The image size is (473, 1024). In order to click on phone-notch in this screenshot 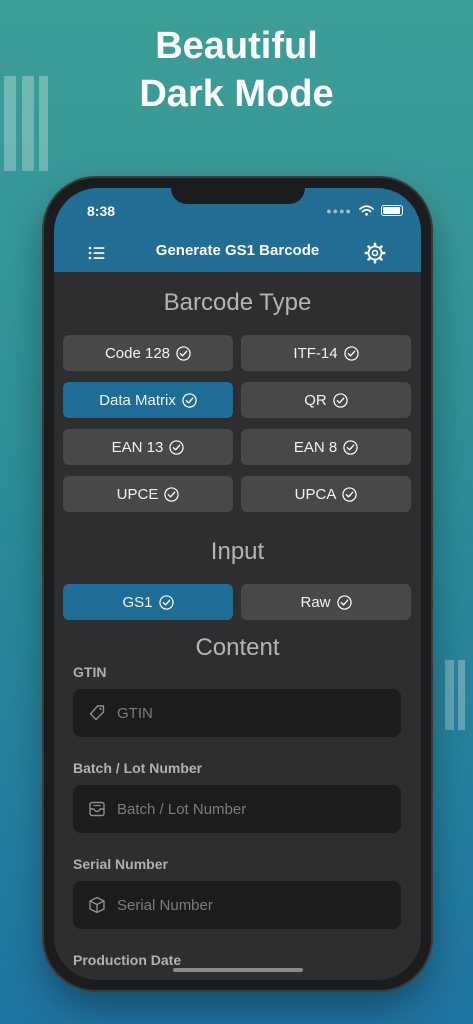, I will do `click(238, 196)`.